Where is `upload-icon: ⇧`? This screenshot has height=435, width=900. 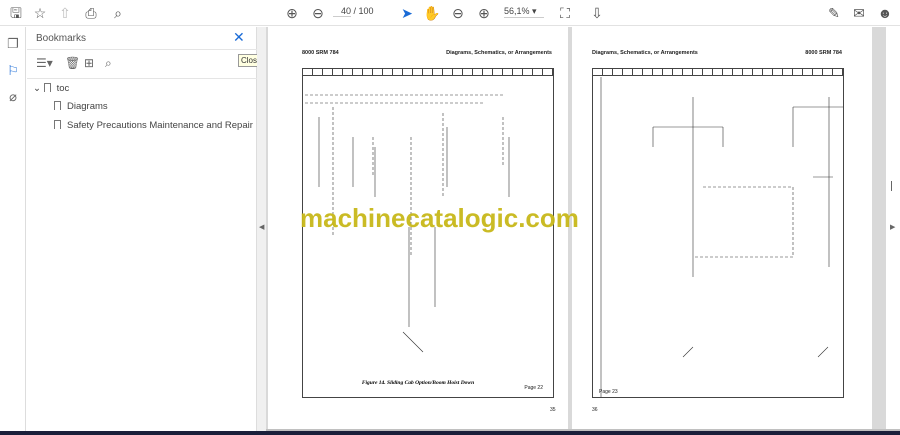 upload-icon: ⇧ is located at coordinates (65, 13).